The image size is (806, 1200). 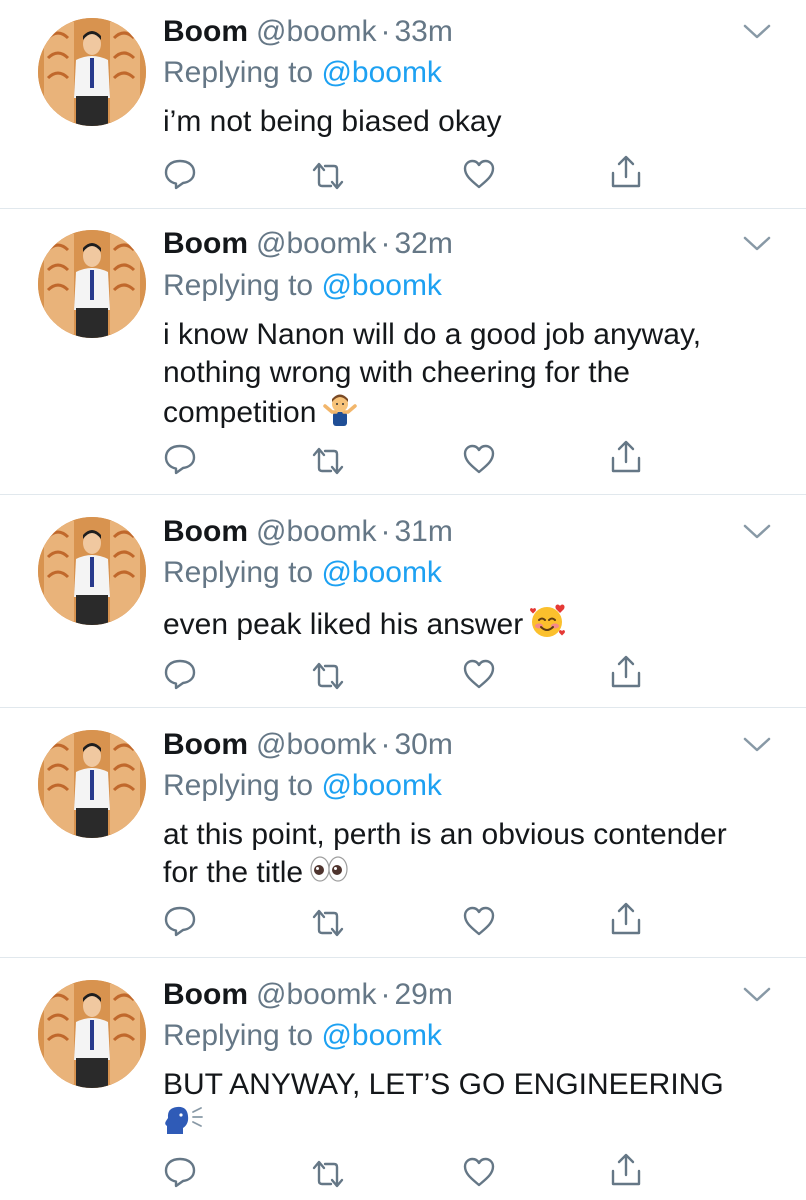 What do you see at coordinates (183, 1126) in the screenshot?
I see `speaking-head-emoji` at bounding box center [183, 1126].